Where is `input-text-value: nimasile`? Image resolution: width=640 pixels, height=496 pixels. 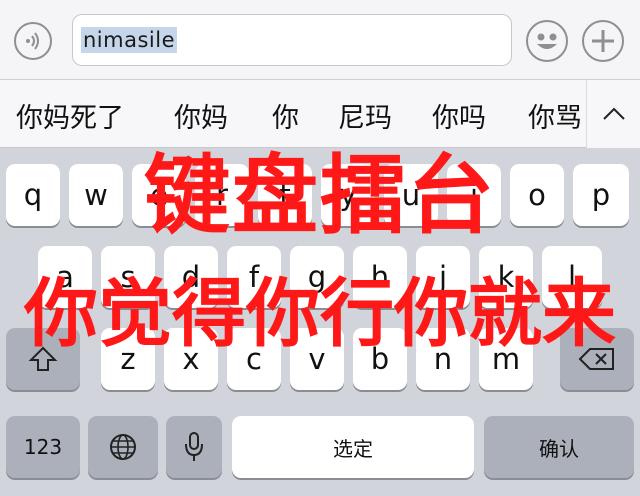
input-text-value: nimasile is located at coordinates (129, 40).